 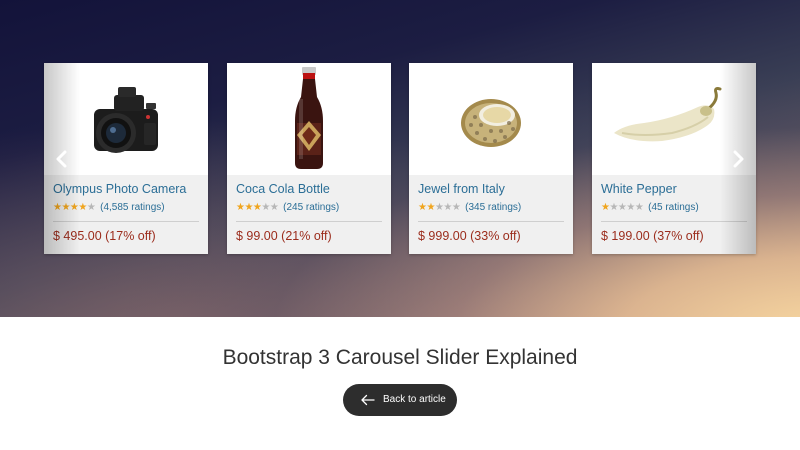 I want to click on product-title: Jewel from Italy, so click(x=491, y=189).